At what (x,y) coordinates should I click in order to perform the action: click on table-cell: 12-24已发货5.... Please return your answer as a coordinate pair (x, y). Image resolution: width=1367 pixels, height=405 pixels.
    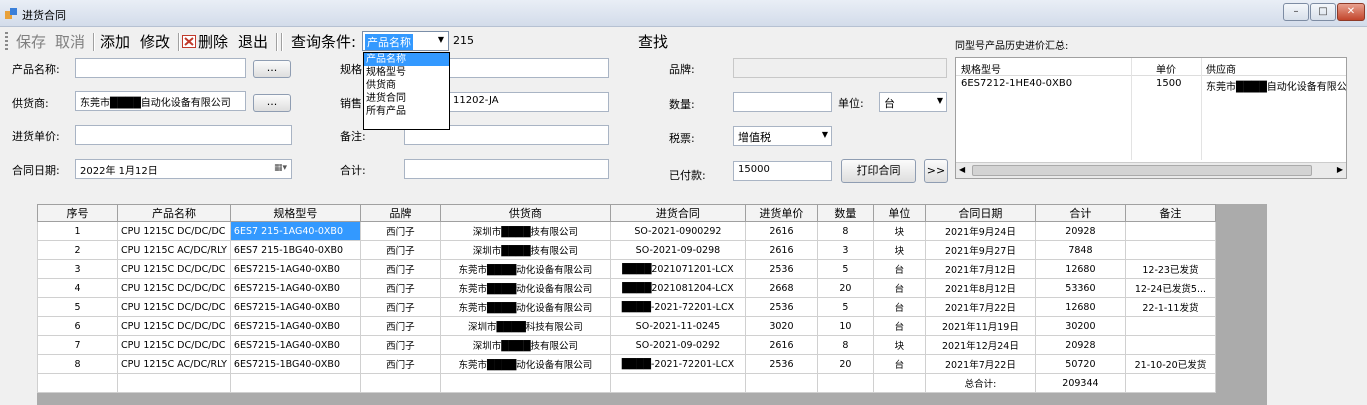
    Looking at the image, I should click on (1170, 288).